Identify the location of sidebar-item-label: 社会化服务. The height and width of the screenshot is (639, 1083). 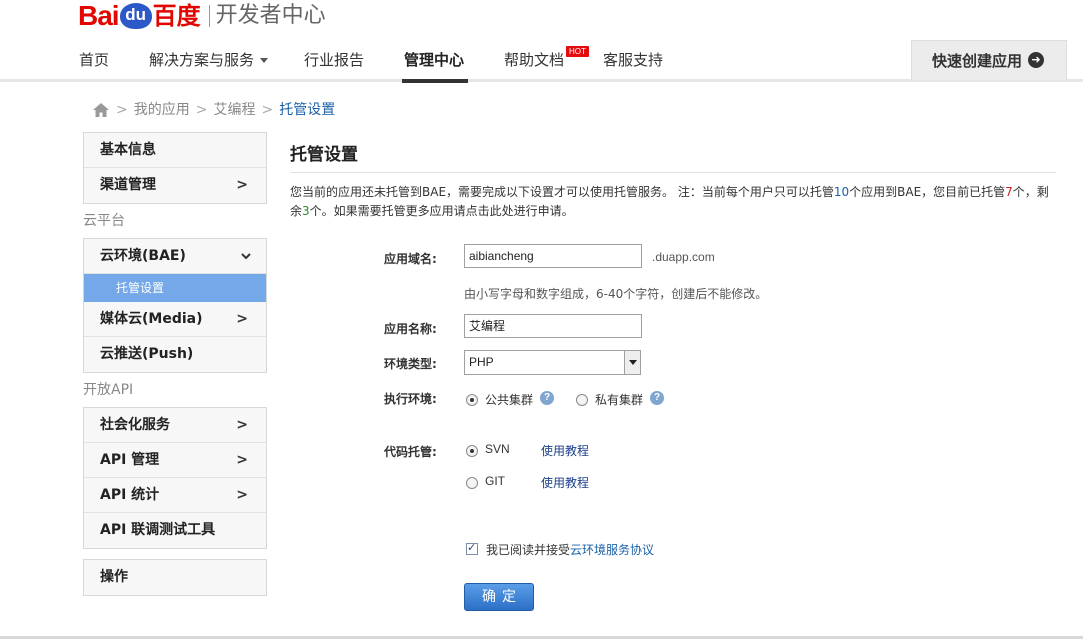
(135, 425).